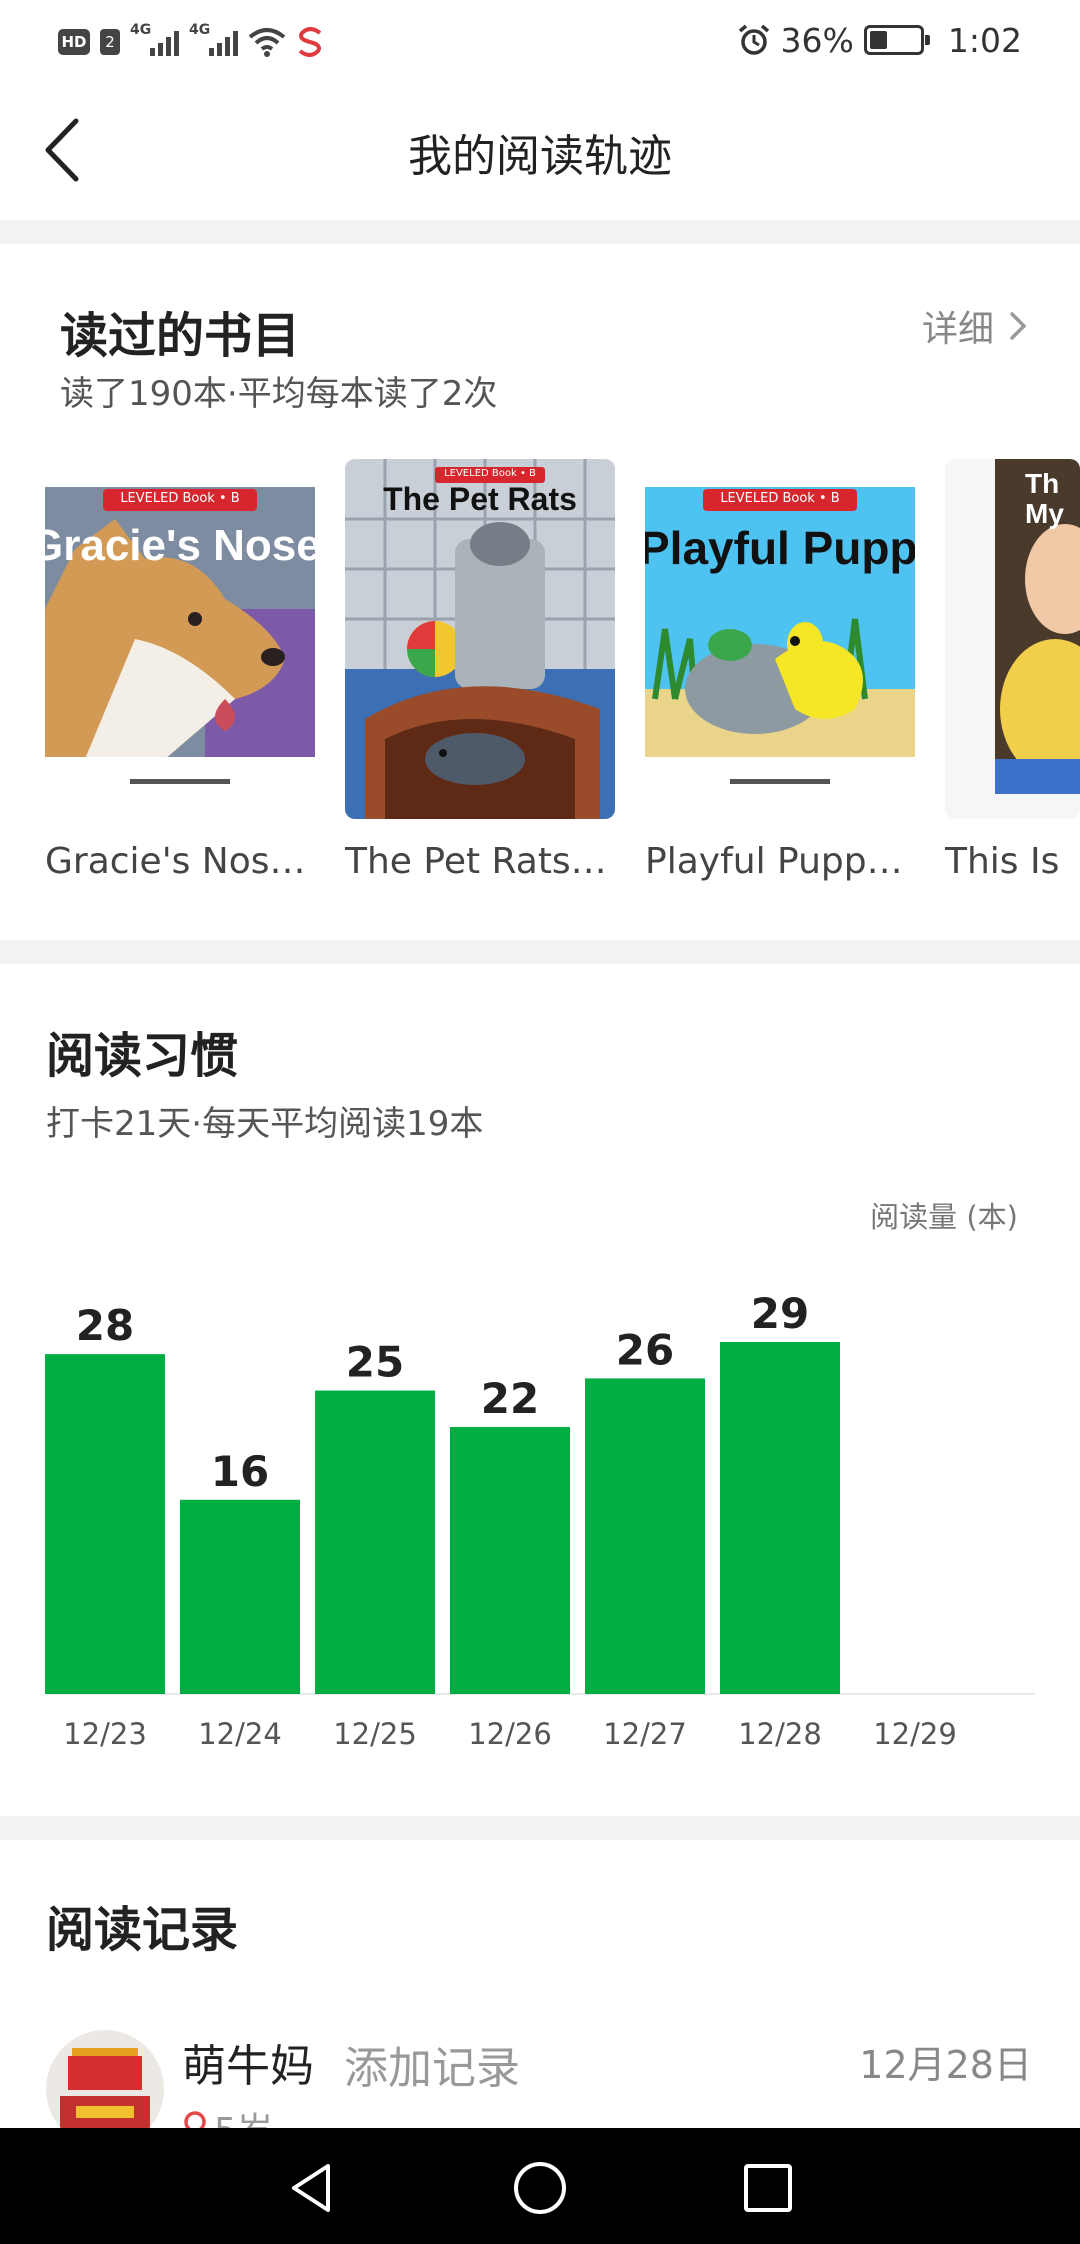 The height and width of the screenshot is (2244, 1080). I want to click on user-age: 5岁, so click(243, 2115).